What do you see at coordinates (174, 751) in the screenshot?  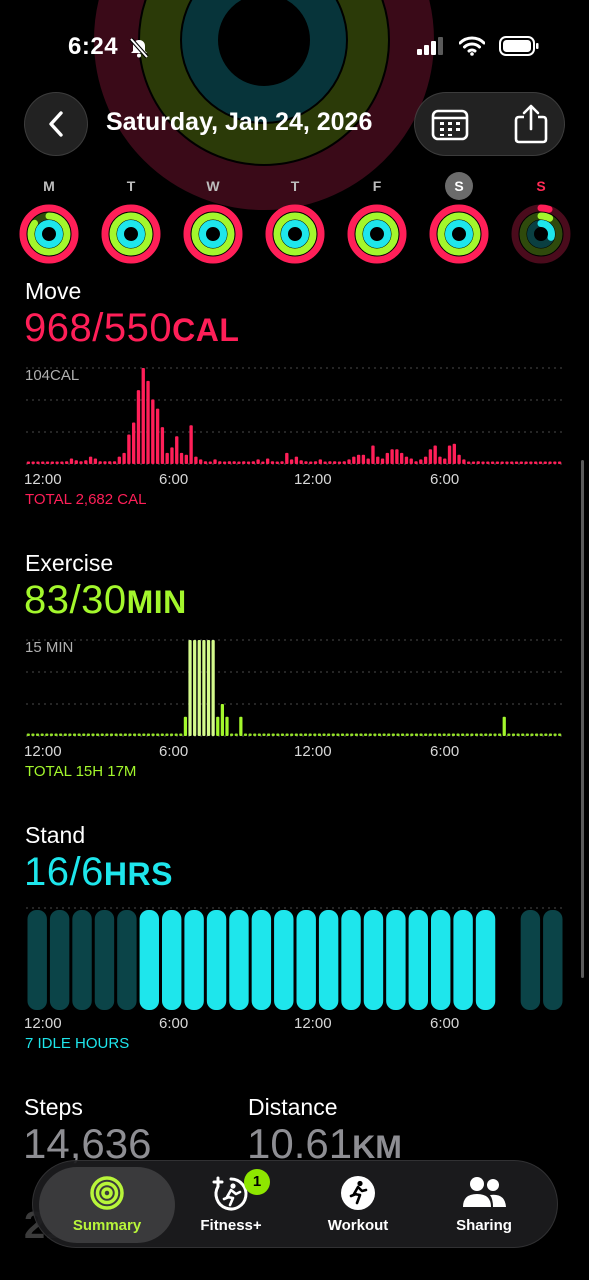 I see `exercise-axis-label-1: 6:00` at bounding box center [174, 751].